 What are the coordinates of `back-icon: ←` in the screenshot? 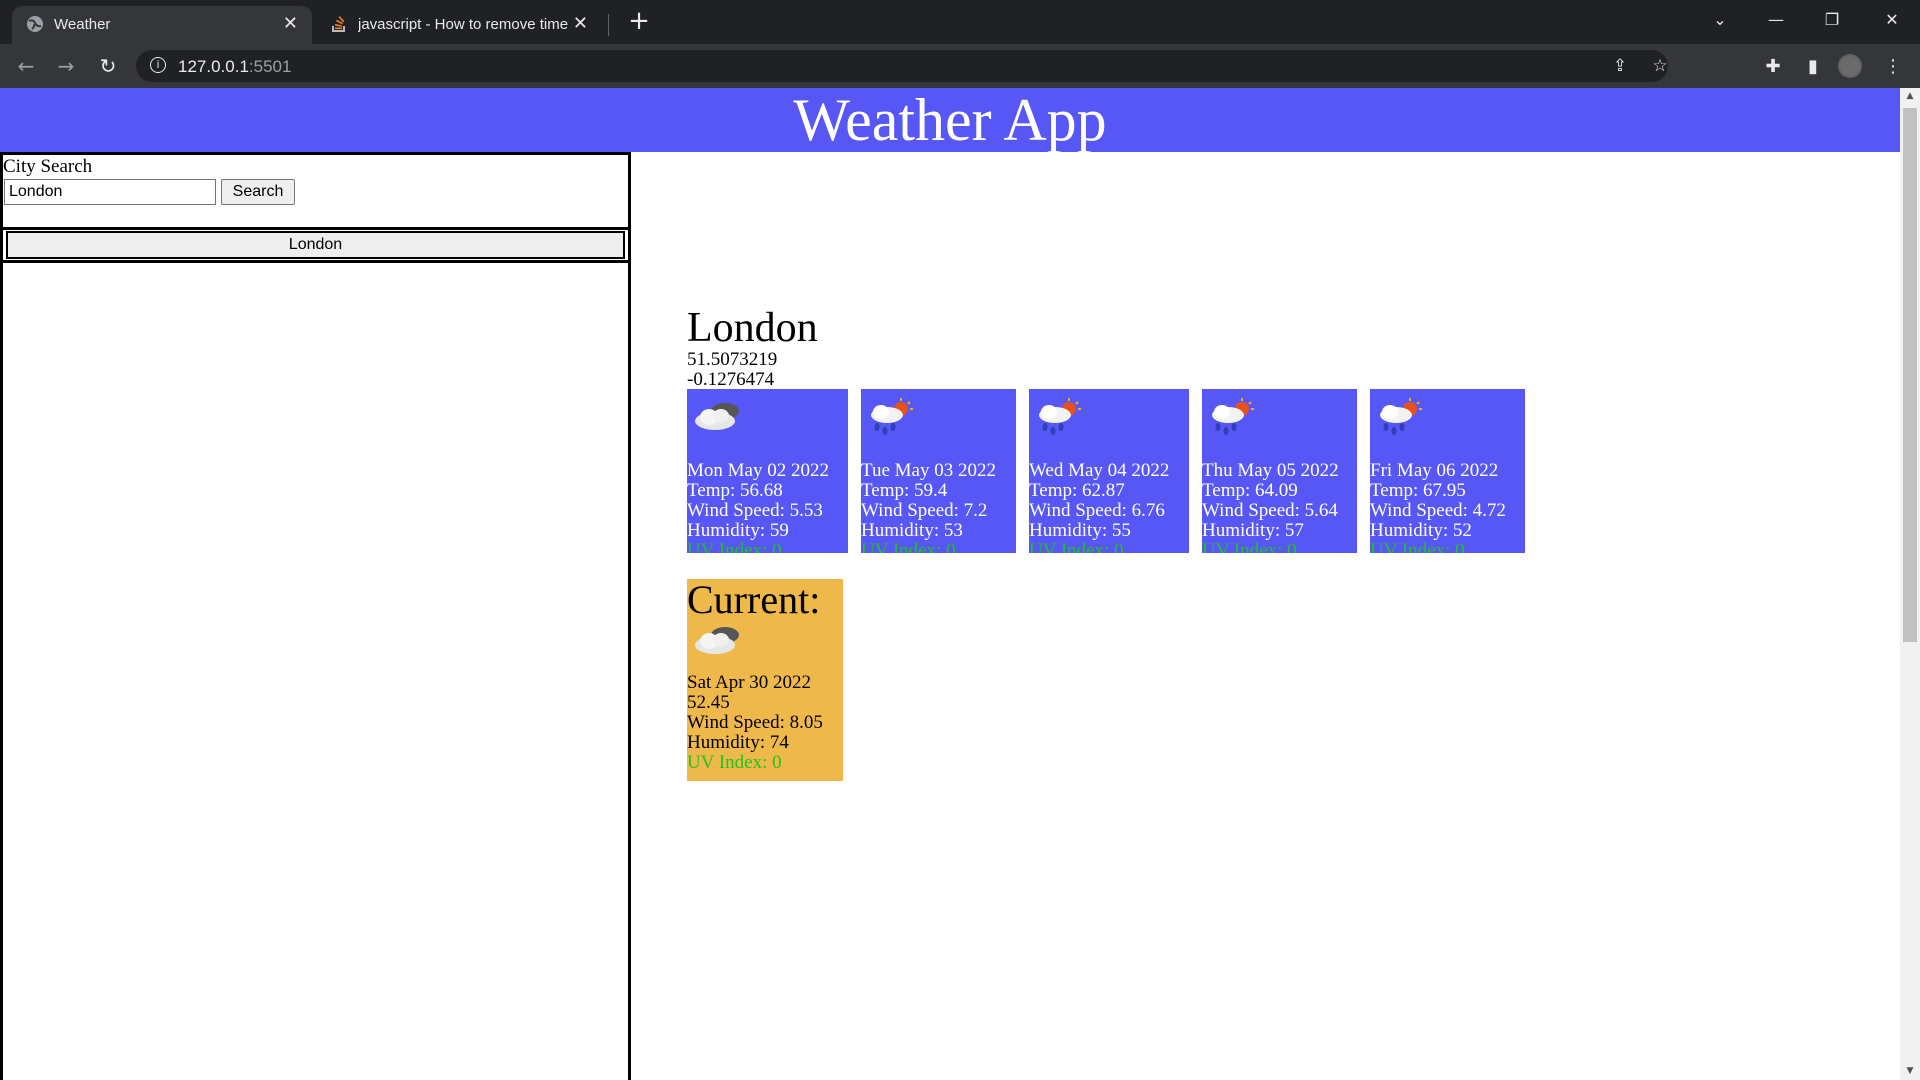 It's located at (26, 66).